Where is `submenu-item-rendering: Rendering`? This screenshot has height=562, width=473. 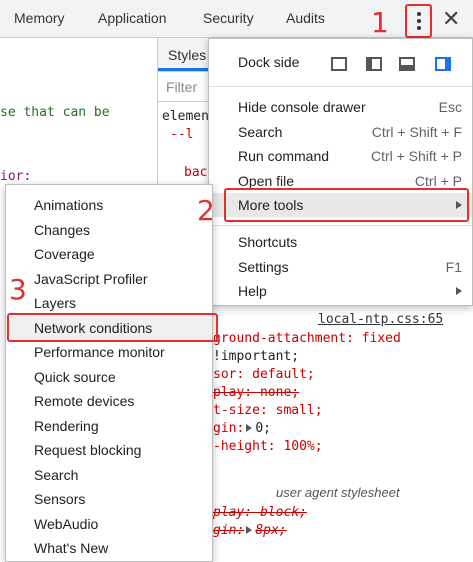
submenu-item-rendering: Rendering is located at coordinates (109, 426).